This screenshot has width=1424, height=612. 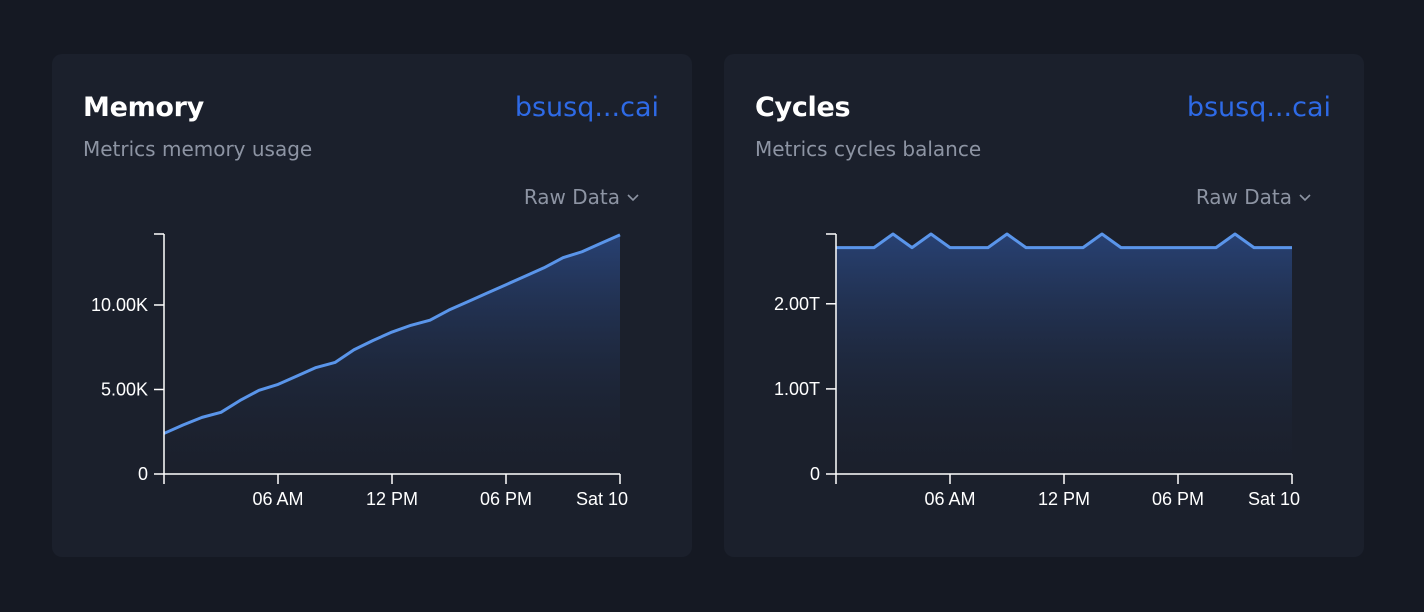 What do you see at coordinates (124, 389) in the screenshot?
I see `y-tick-label: 5.00K` at bounding box center [124, 389].